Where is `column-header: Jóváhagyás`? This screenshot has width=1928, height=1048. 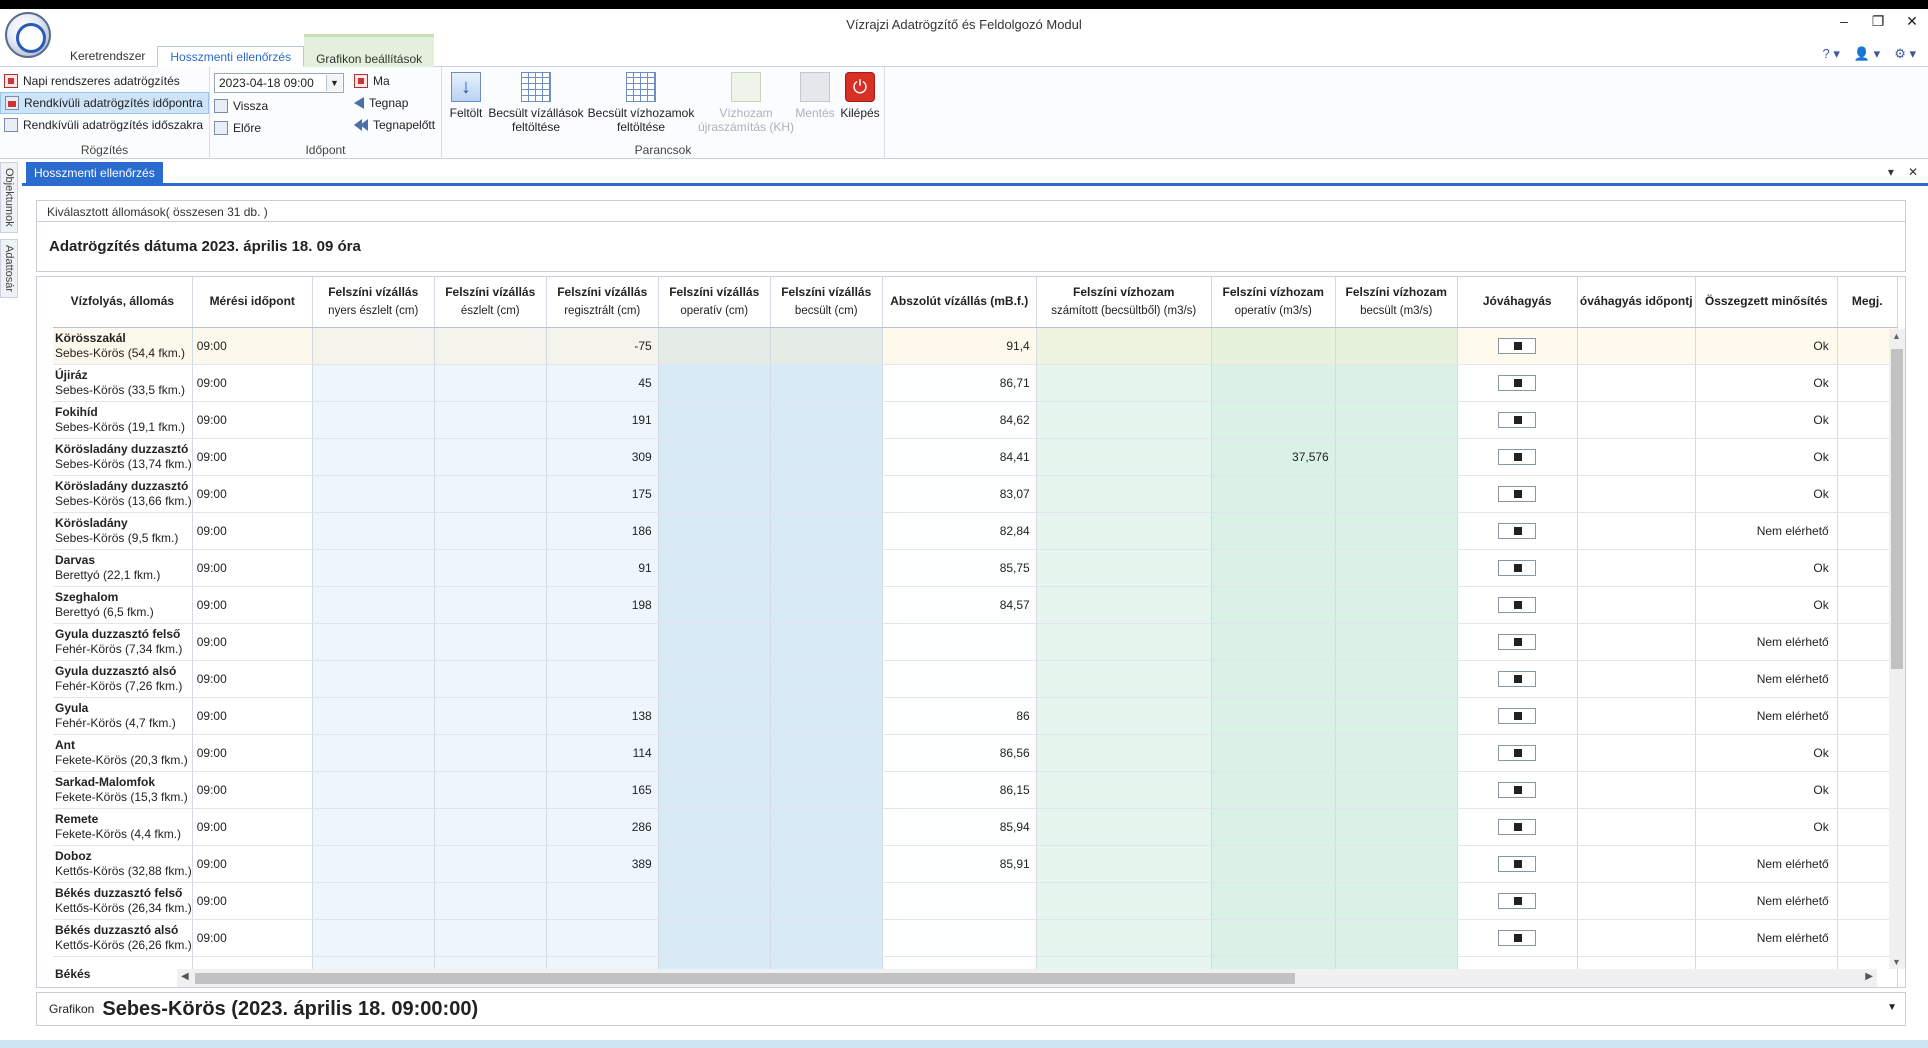 column-header: Jóváhagyás is located at coordinates (1517, 302).